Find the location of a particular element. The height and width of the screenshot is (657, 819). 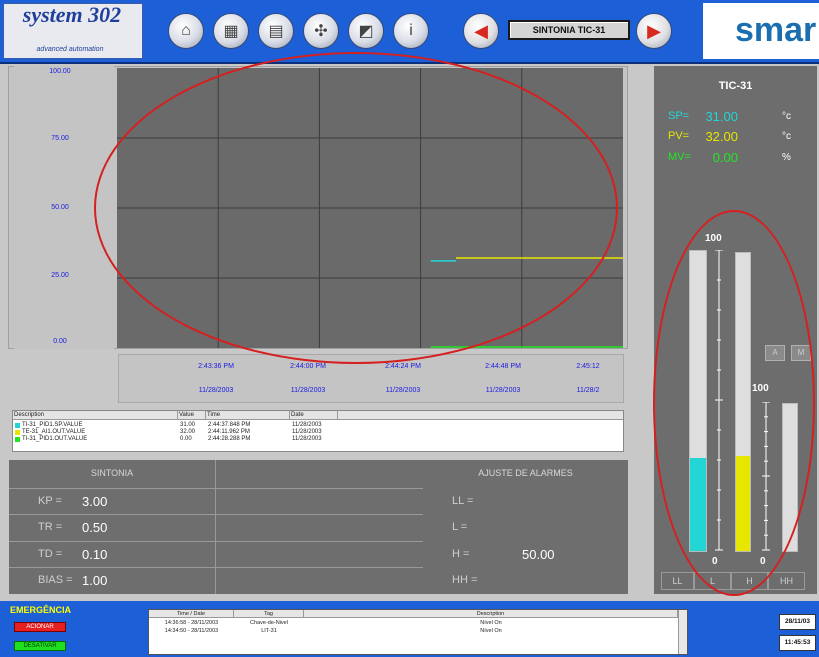

legend-time: 2:44:11.962 PM is located at coordinates (229, 432).